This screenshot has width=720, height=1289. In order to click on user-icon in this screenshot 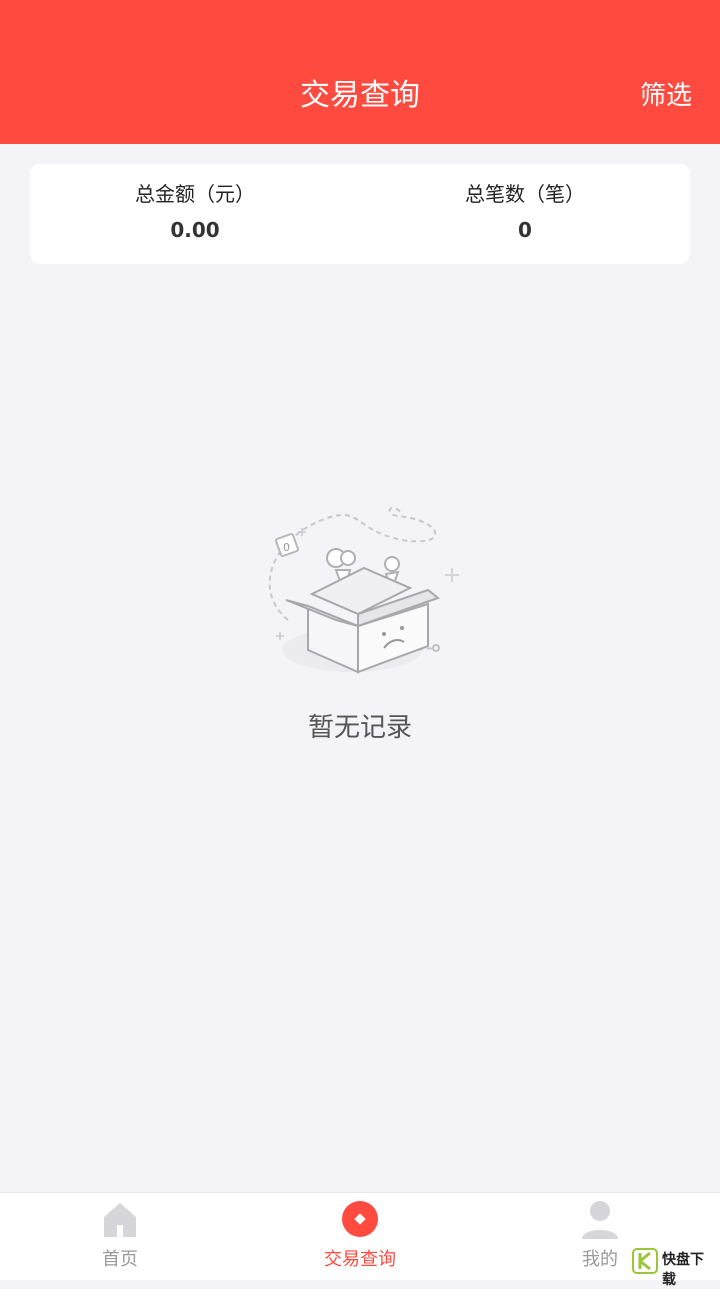, I will do `click(600, 1220)`.